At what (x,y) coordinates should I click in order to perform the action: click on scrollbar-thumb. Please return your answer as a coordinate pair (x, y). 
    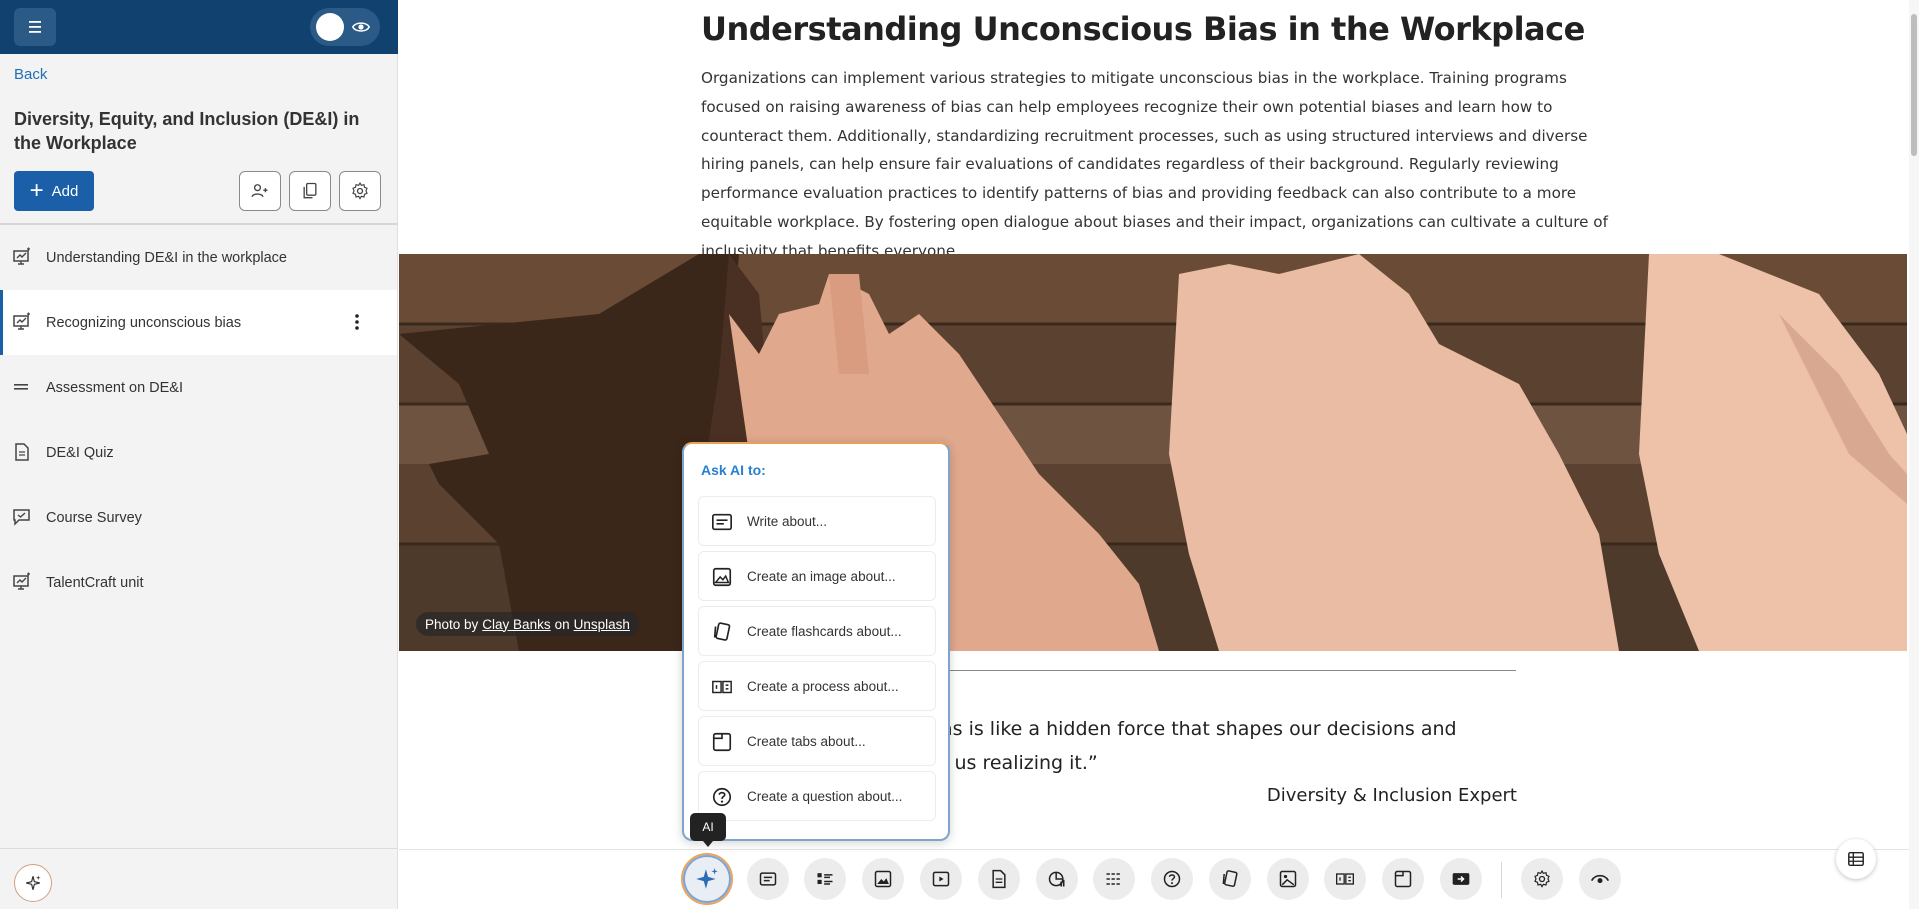
    Looking at the image, I should click on (1914, 85).